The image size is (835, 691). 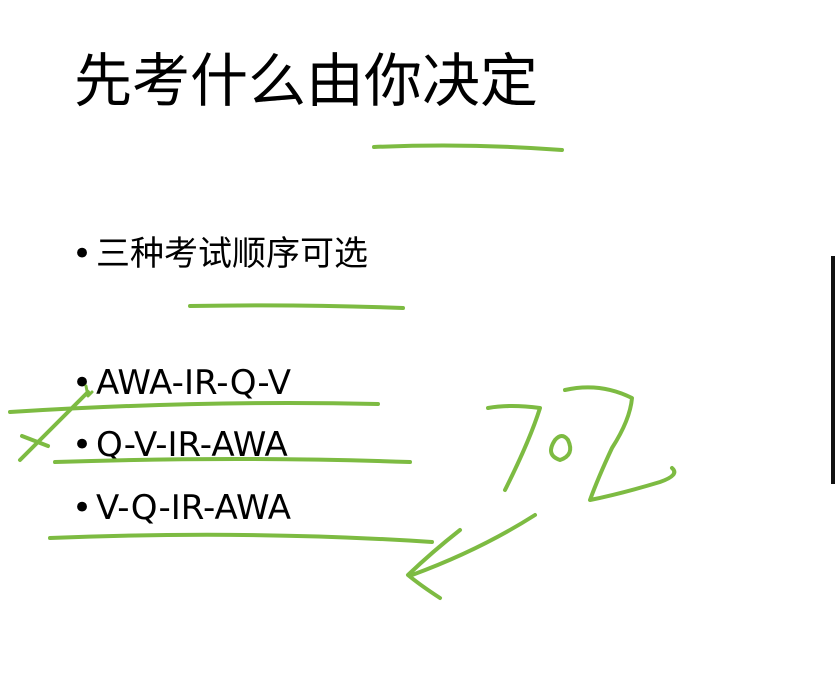 What do you see at coordinates (192, 445) in the screenshot?
I see `bullet-text: Q-V-IR-AWA` at bounding box center [192, 445].